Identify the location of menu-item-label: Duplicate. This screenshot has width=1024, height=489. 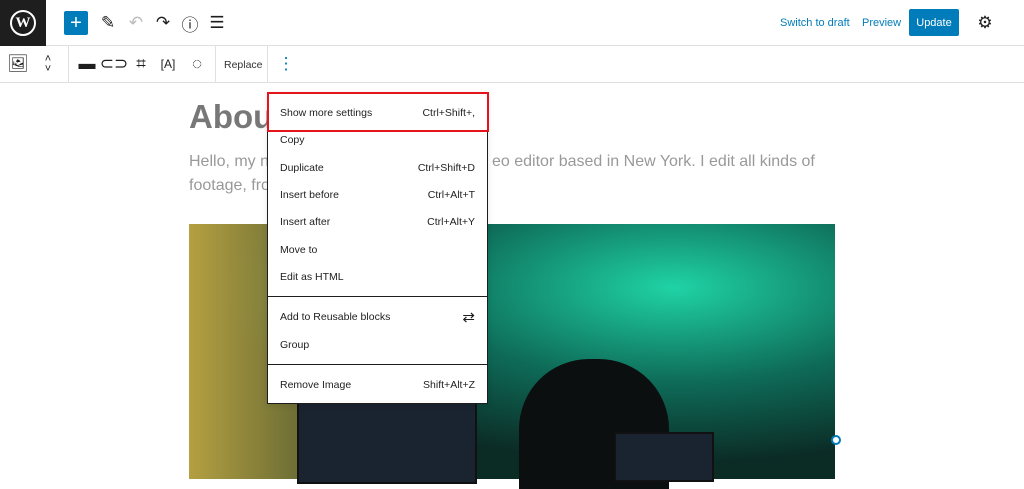
(302, 168).